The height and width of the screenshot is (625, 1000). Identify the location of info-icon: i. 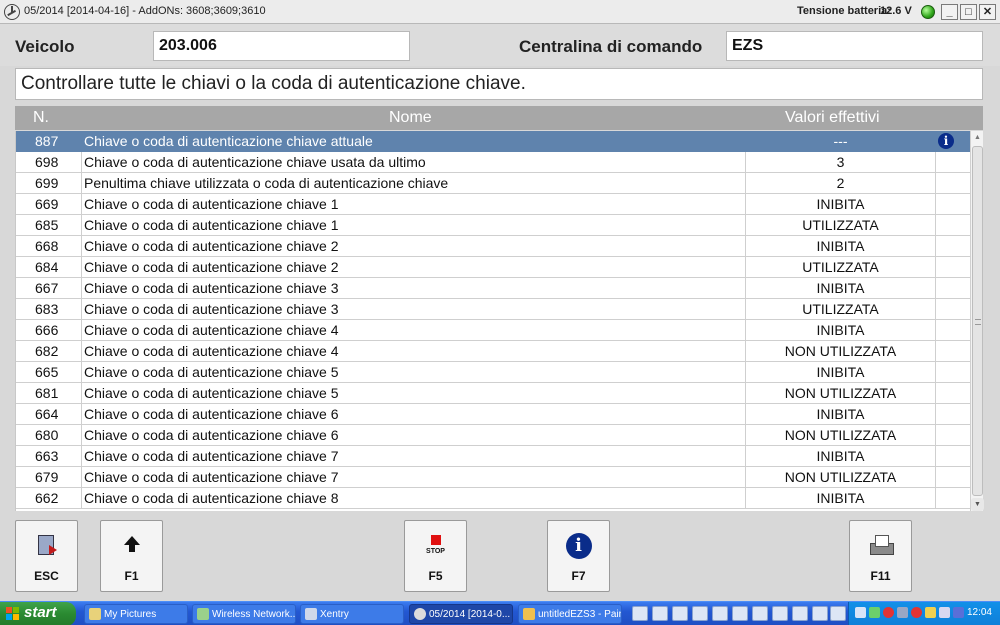
(946, 141).